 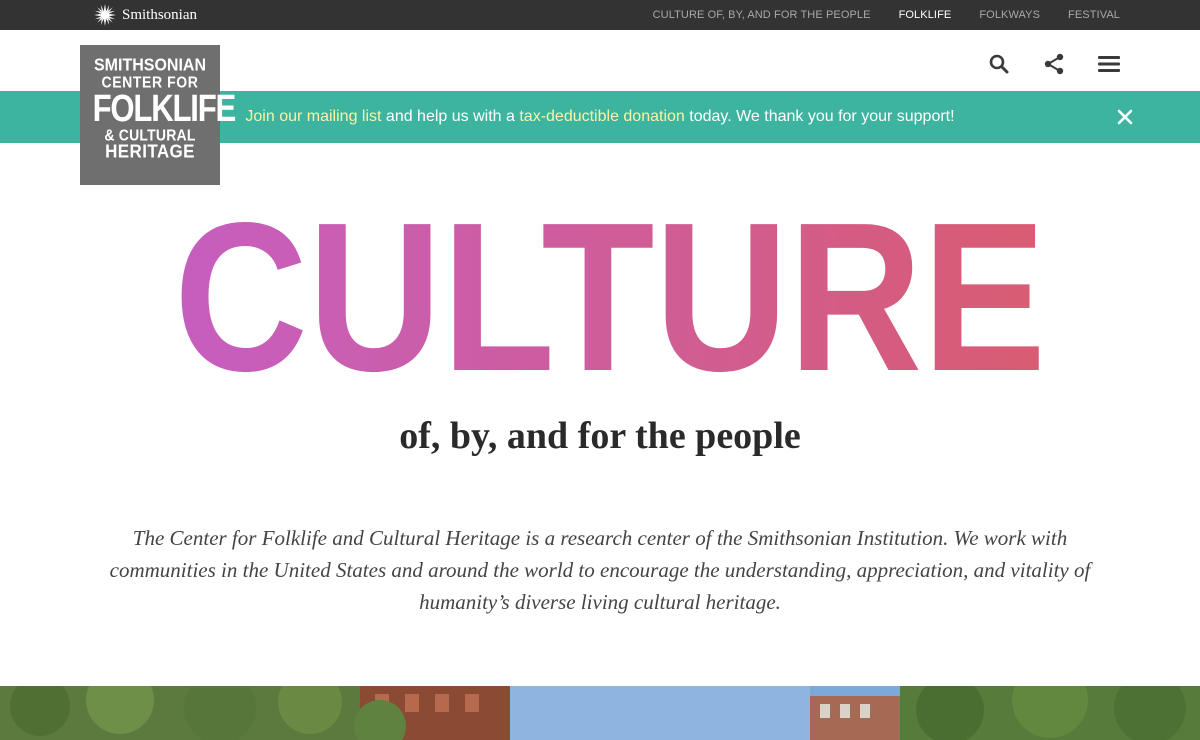 What do you see at coordinates (601, 116) in the screenshot?
I see `donation-link: tax-deductible donation` at bounding box center [601, 116].